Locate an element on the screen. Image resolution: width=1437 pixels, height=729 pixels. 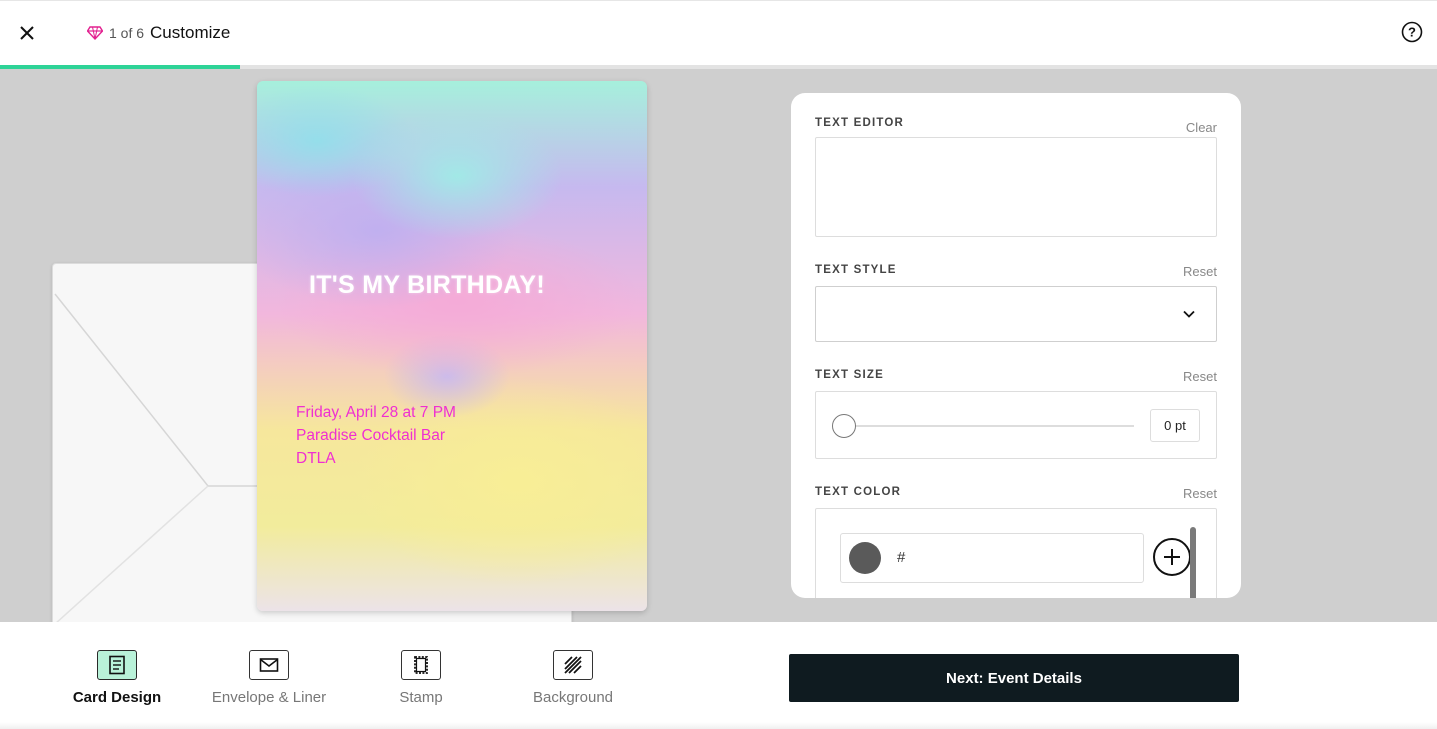
envelope-icon is located at coordinates (269, 665).